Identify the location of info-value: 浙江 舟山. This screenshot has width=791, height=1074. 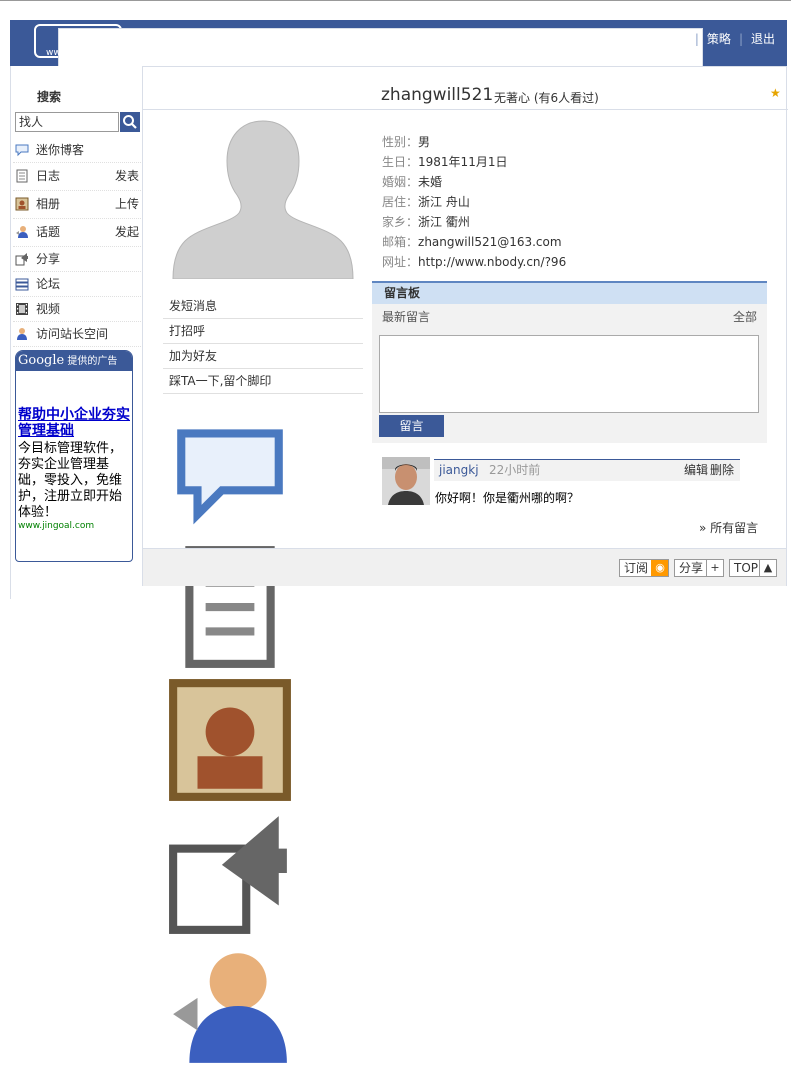
(444, 202).